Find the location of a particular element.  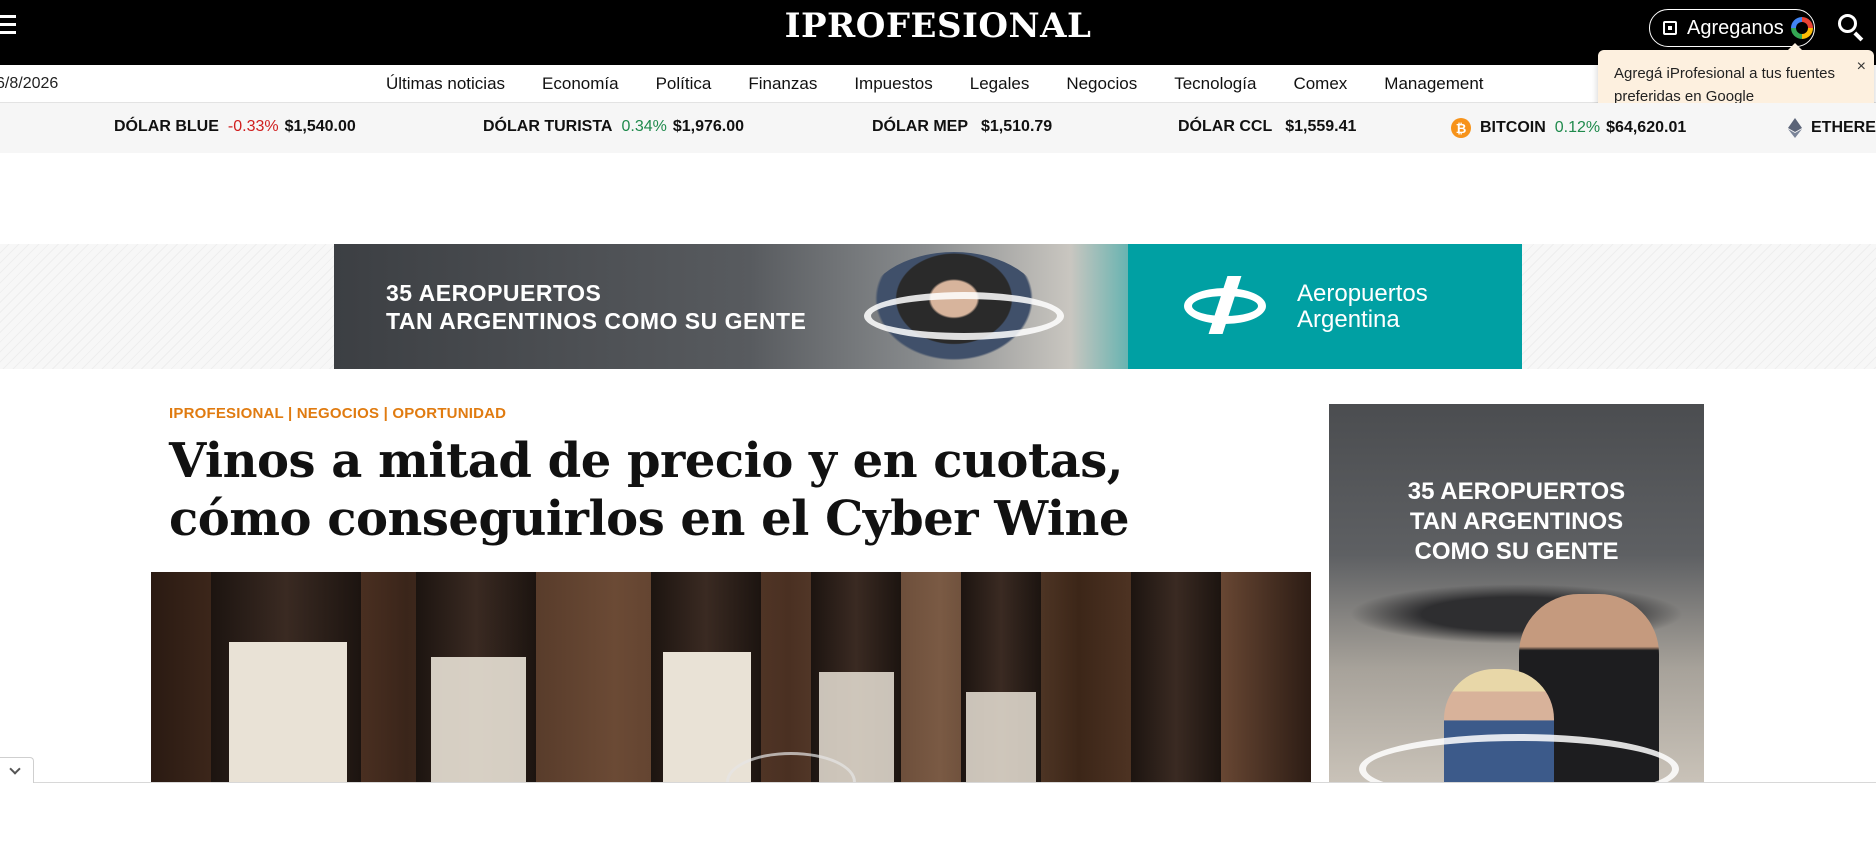

nav-item-legales: Legales is located at coordinates (1000, 84).